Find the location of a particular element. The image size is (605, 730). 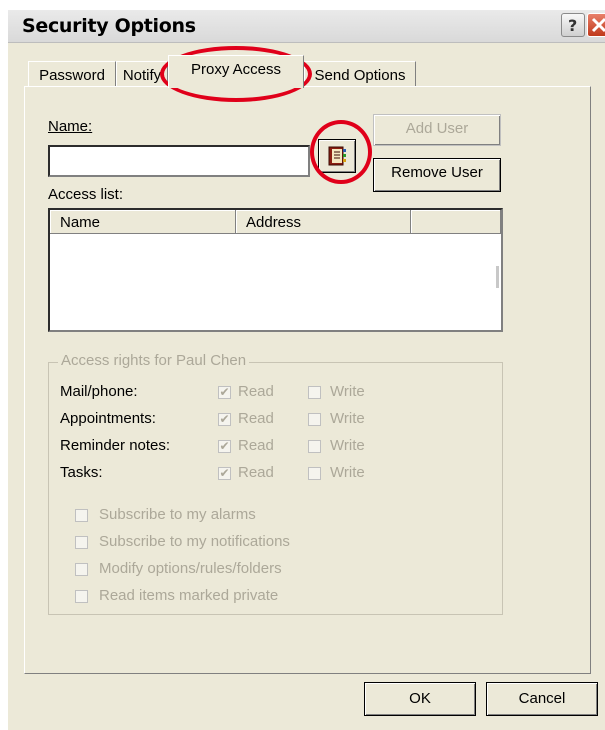

name-label: Name: is located at coordinates (70, 126).